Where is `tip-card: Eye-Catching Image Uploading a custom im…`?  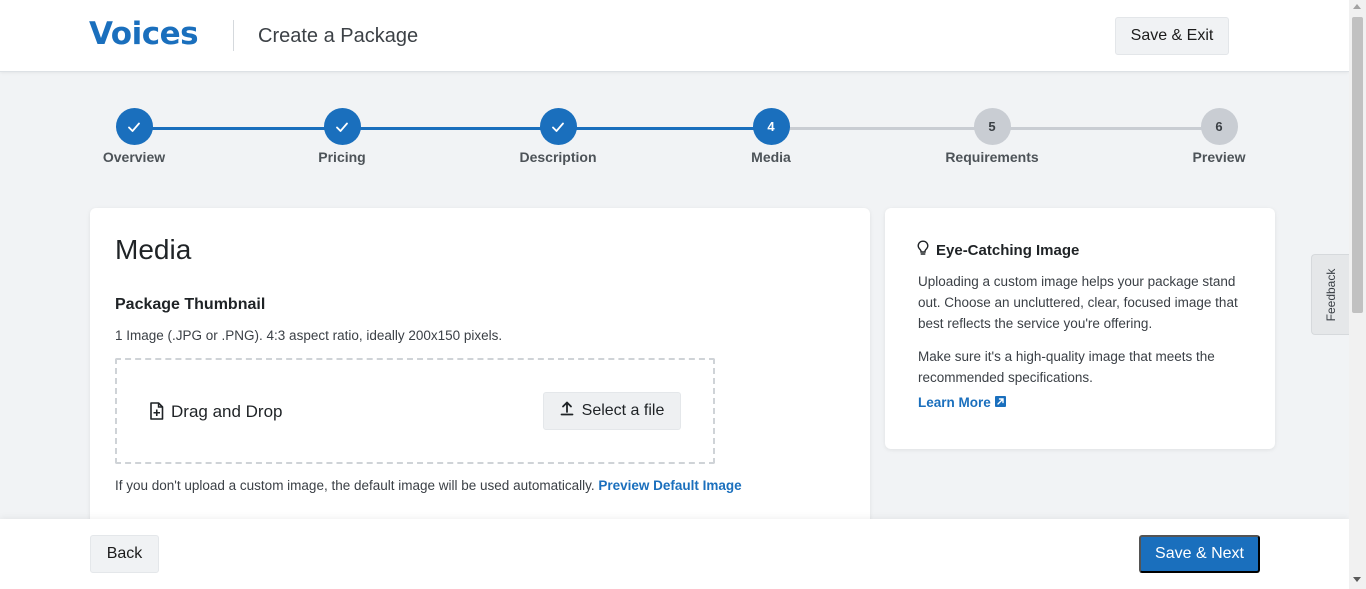
tip-card: Eye-Catching Image Uploading a custom im… is located at coordinates (1080, 328).